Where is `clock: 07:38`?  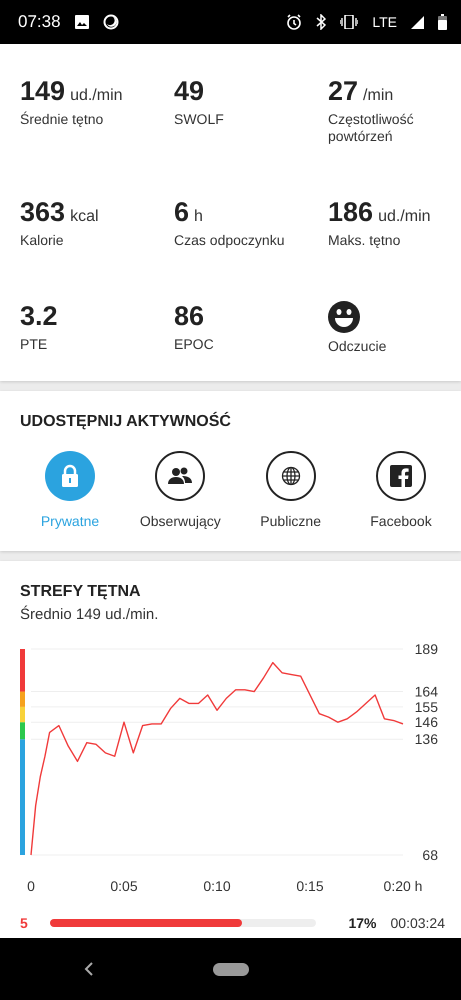
clock: 07:38 is located at coordinates (39, 22).